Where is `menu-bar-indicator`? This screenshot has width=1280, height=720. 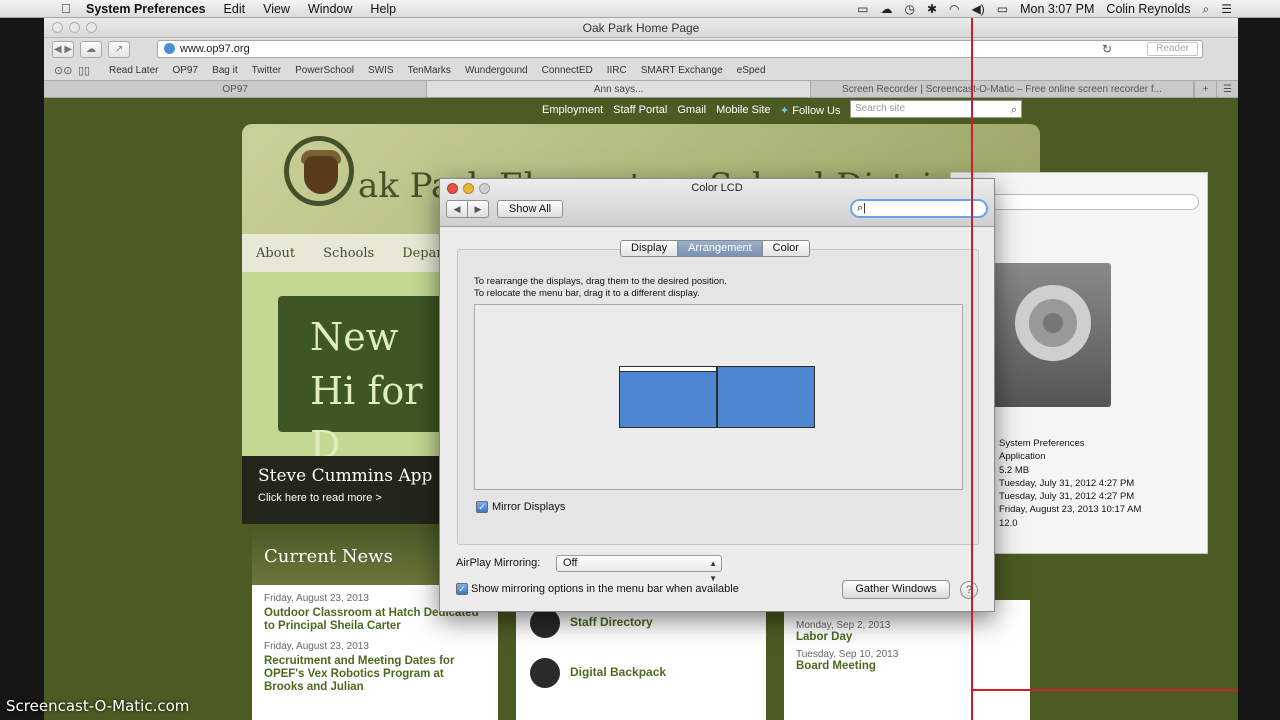
menu-bar-indicator is located at coordinates (668, 369).